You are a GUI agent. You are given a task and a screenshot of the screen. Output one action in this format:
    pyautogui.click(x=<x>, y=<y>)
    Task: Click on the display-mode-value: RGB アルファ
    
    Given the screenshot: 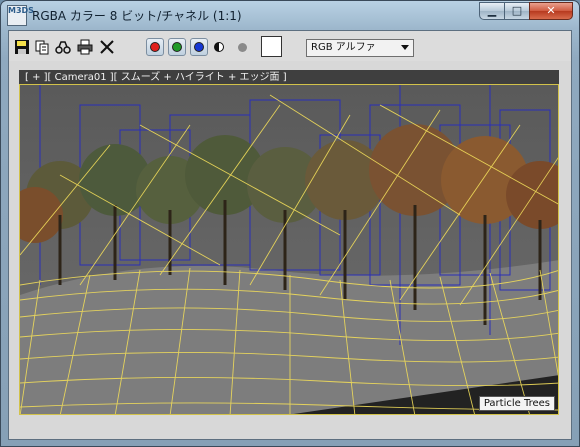 What is the action you would take?
    pyautogui.click(x=343, y=47)
    